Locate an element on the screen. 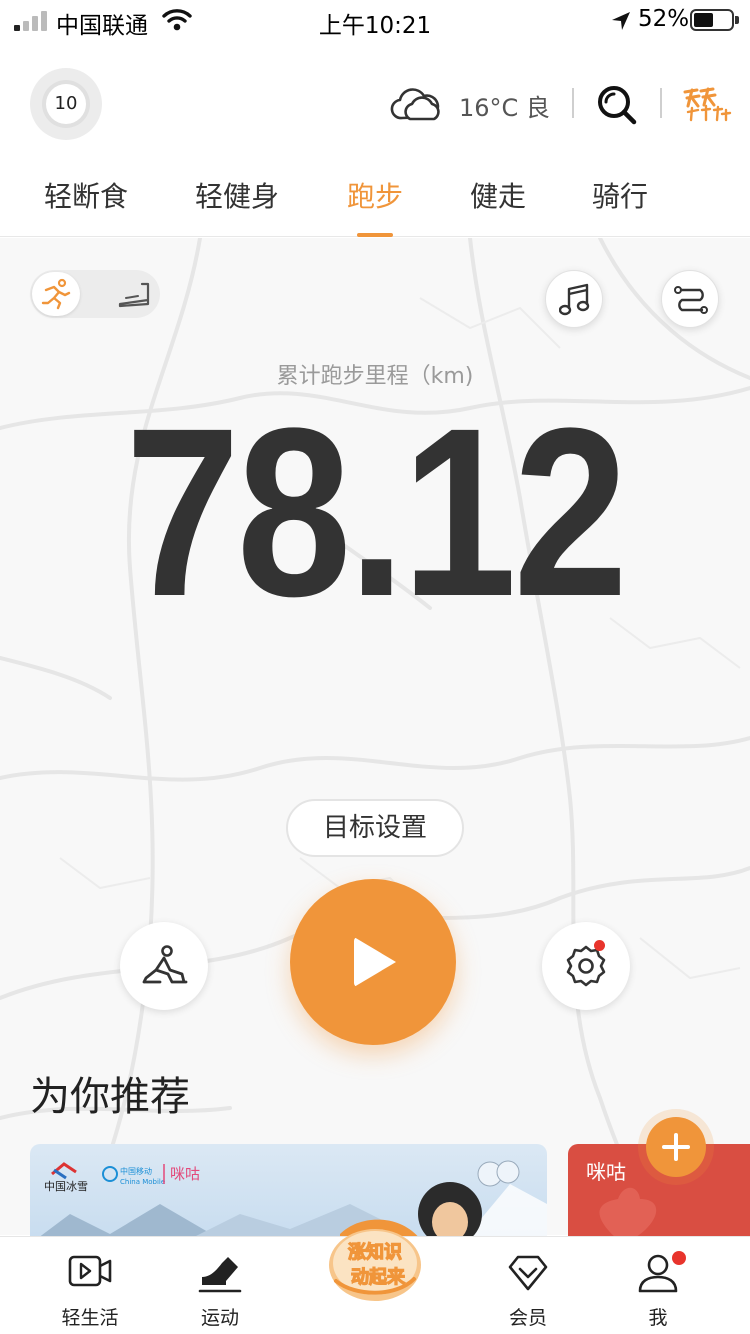 The image size is (750, 1334). video-icon is located at coordinates (90, 1271).